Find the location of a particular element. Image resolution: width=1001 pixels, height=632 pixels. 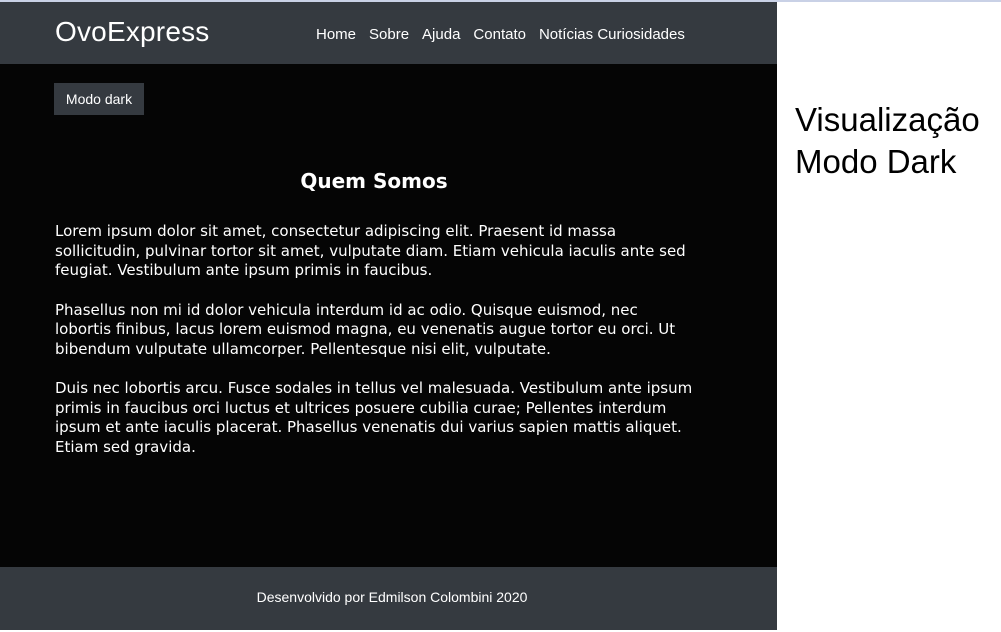

annotation-line-2: Modo Dark is located at coordinates (876, 161).